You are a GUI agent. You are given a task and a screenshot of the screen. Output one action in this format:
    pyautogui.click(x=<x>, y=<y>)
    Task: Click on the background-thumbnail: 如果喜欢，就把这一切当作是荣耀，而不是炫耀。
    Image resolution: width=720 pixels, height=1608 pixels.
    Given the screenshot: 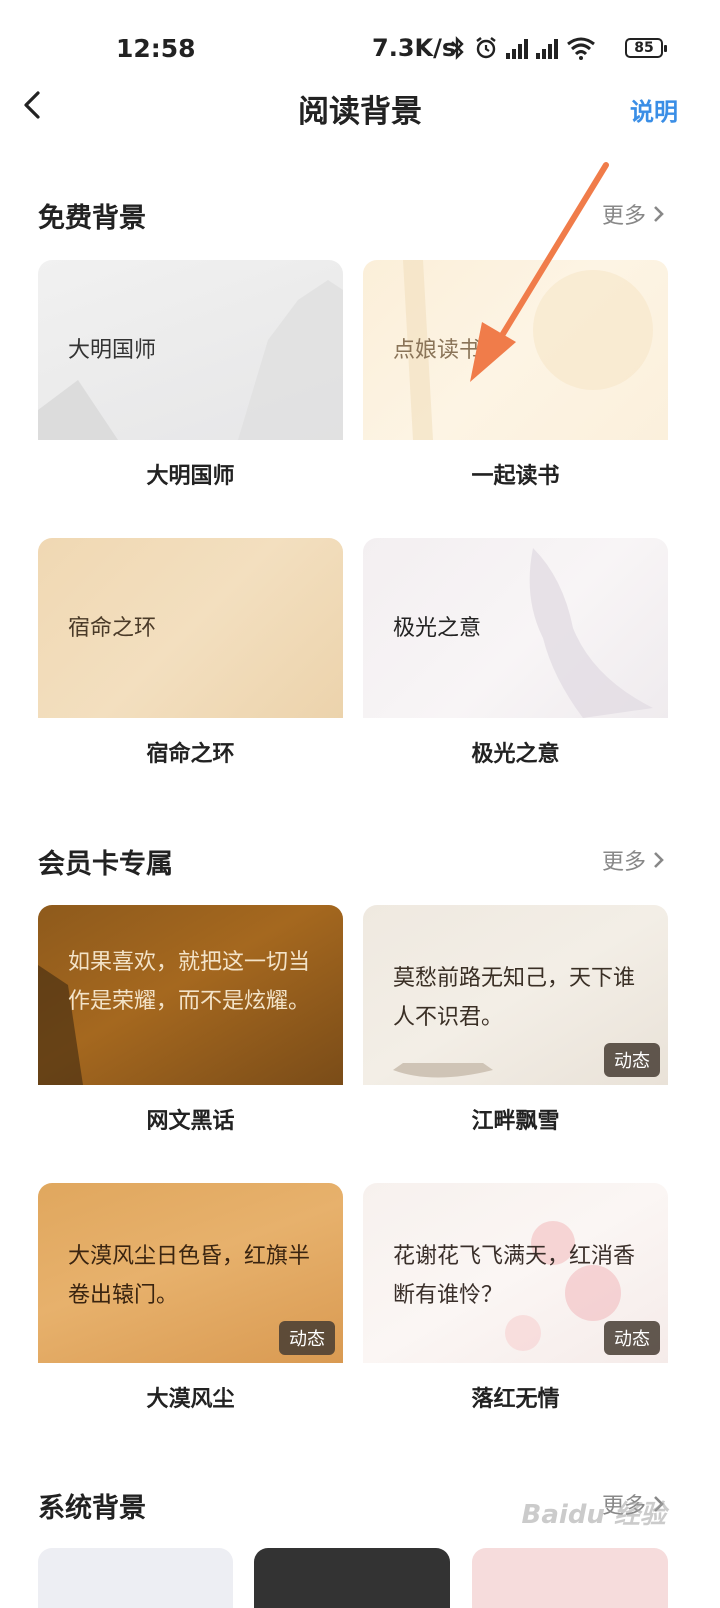 What is the action you would take?
    pyautogui.click(x=190, y=995)
    